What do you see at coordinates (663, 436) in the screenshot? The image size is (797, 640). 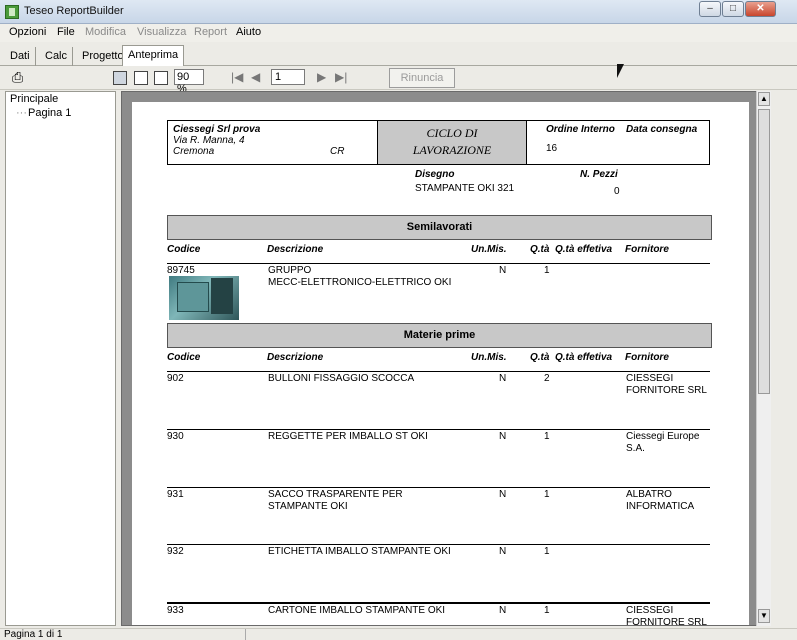 I see `row-supplier-1: Ciessegi Europe` at bounding box center [663, 436].